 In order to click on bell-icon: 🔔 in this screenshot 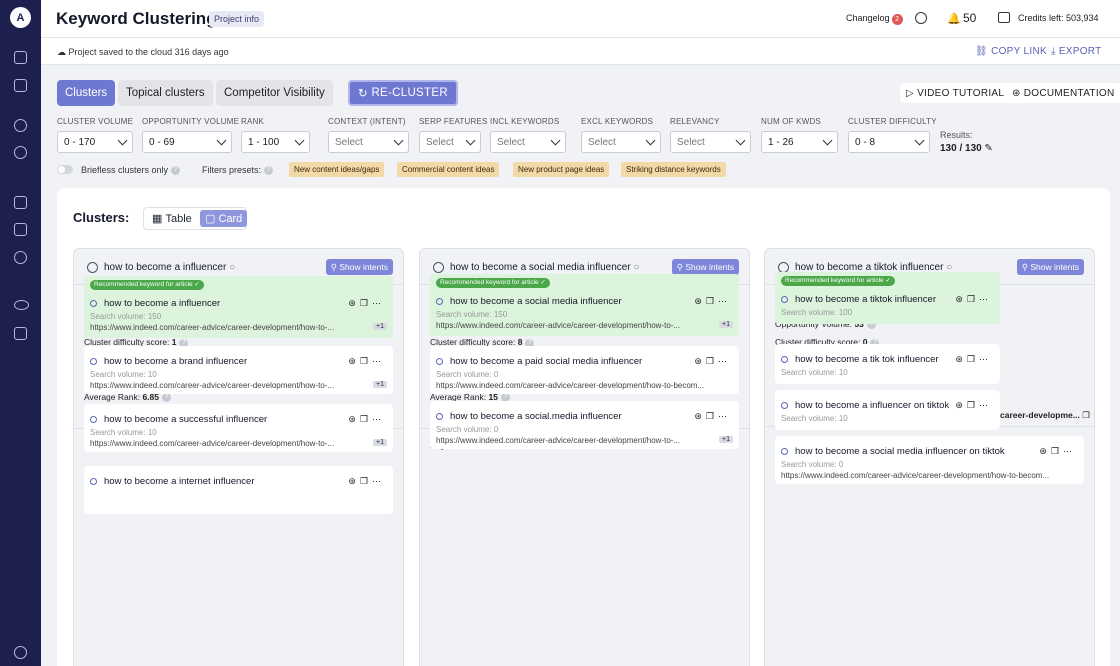, I will do `click(954, 18)`.